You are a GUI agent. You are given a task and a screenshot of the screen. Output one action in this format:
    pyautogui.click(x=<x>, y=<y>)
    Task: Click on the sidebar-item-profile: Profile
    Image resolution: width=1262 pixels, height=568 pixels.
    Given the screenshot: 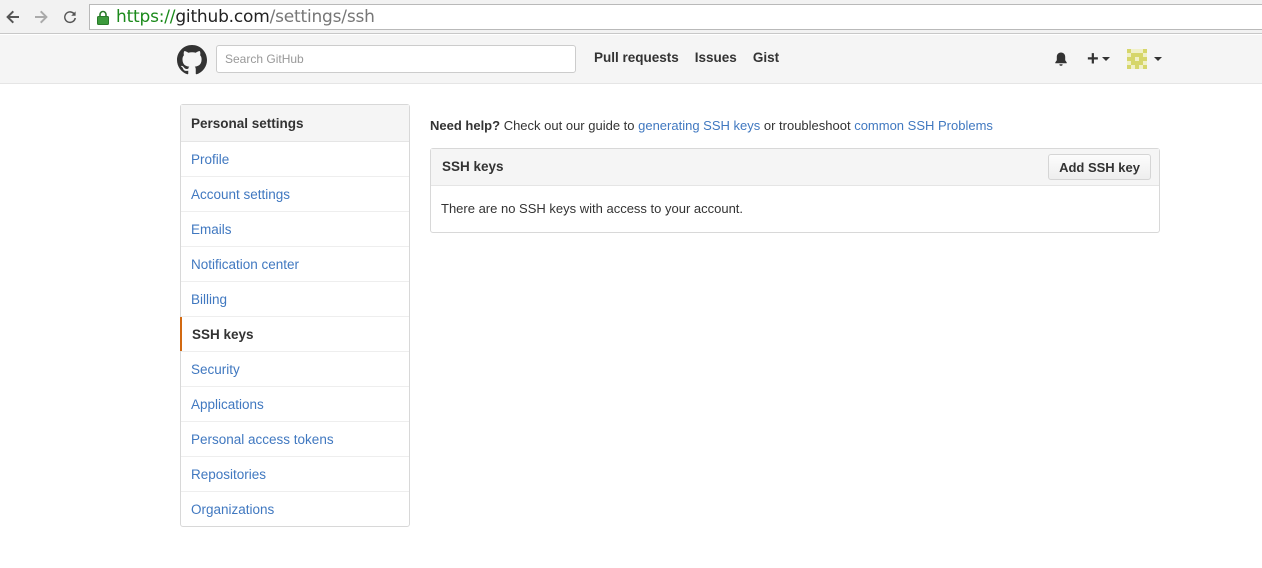 What is the action you would take?
    pyautogui.click(x=295, y=159)
    